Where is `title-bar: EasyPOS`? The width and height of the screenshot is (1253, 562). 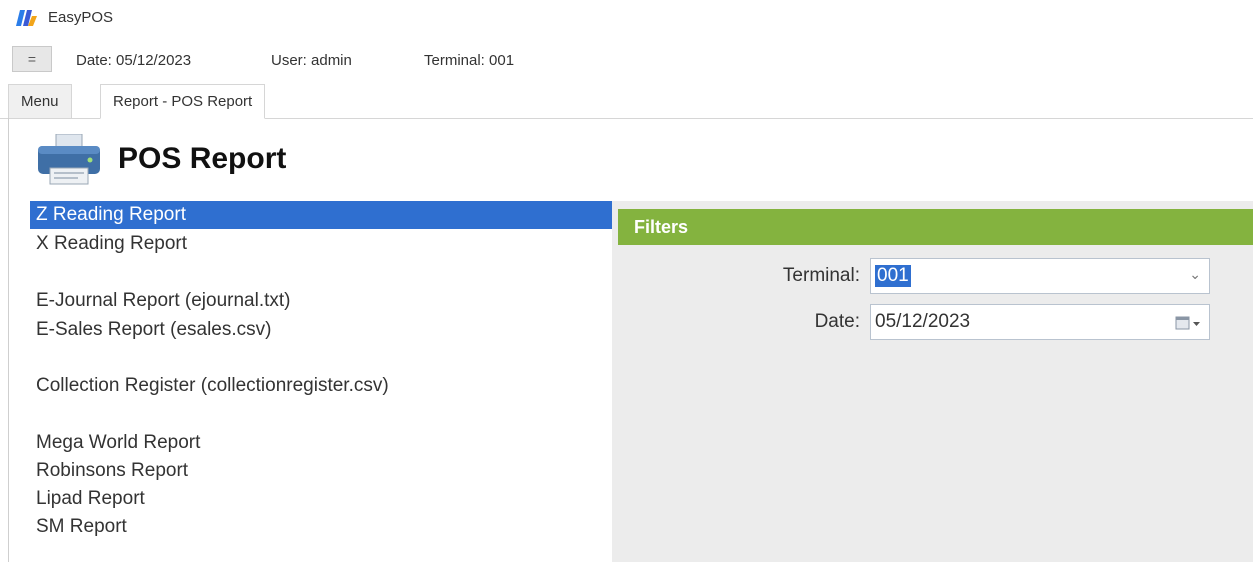 title-bar: EasyPOS is located at coordinates (626, 20).